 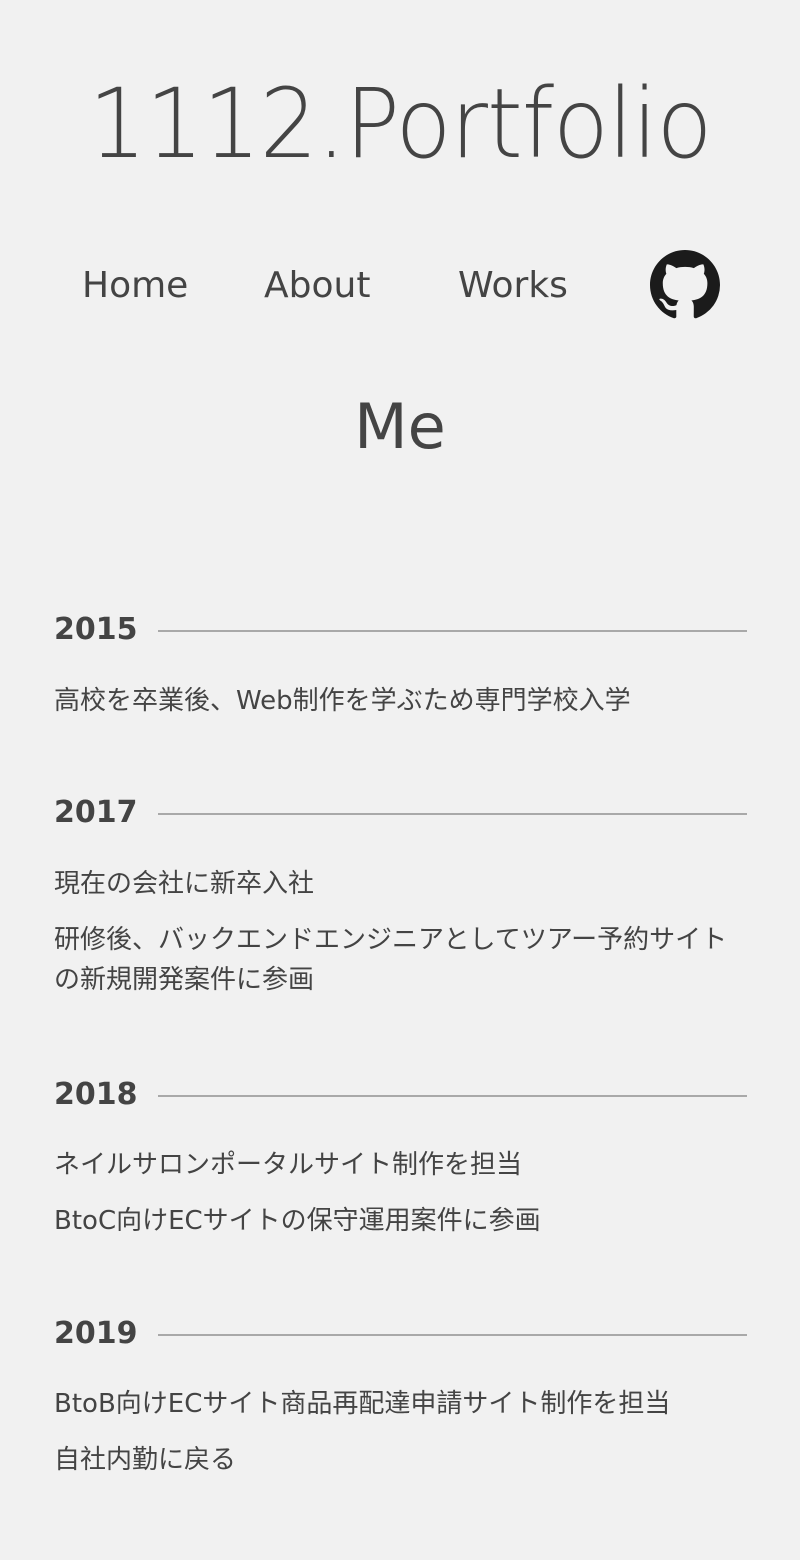 I want to click on timeline-entry-2019: 2019 BtoB向けECサイト商品再配達申請サイト制作を担当 自社内勤に戻る, so click(x=400, y=1397).